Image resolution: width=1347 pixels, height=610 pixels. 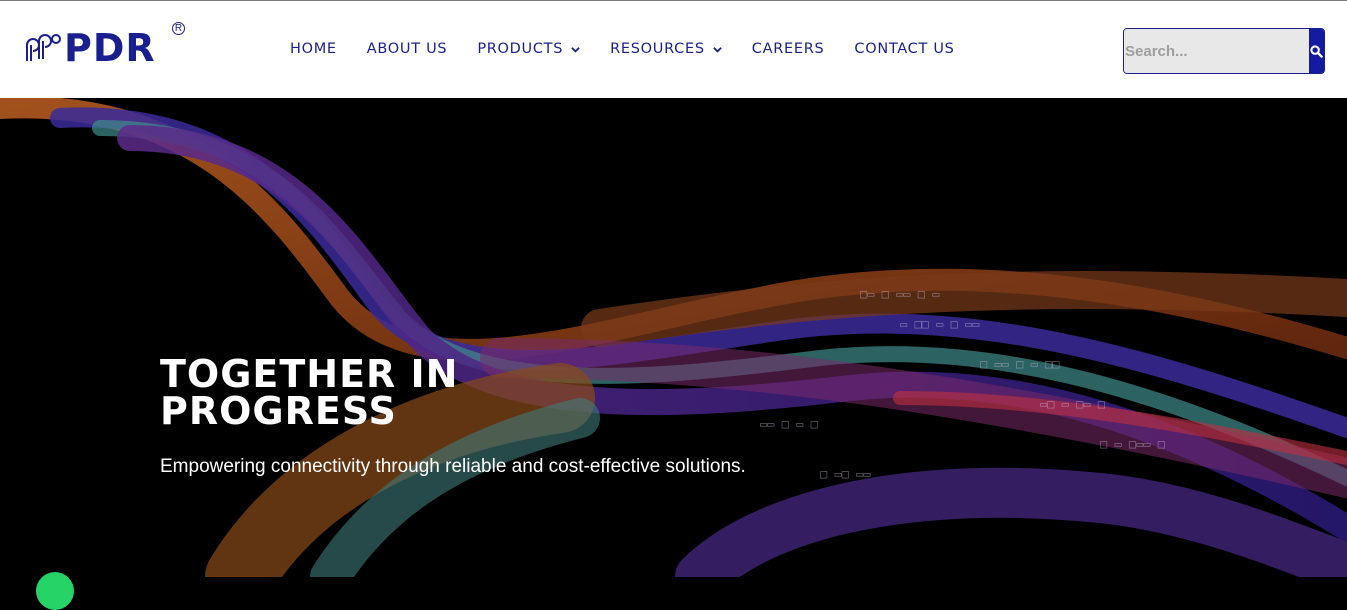 I want to click on nav-item-about-us: ABOUT US, so click(x=407, y=49).